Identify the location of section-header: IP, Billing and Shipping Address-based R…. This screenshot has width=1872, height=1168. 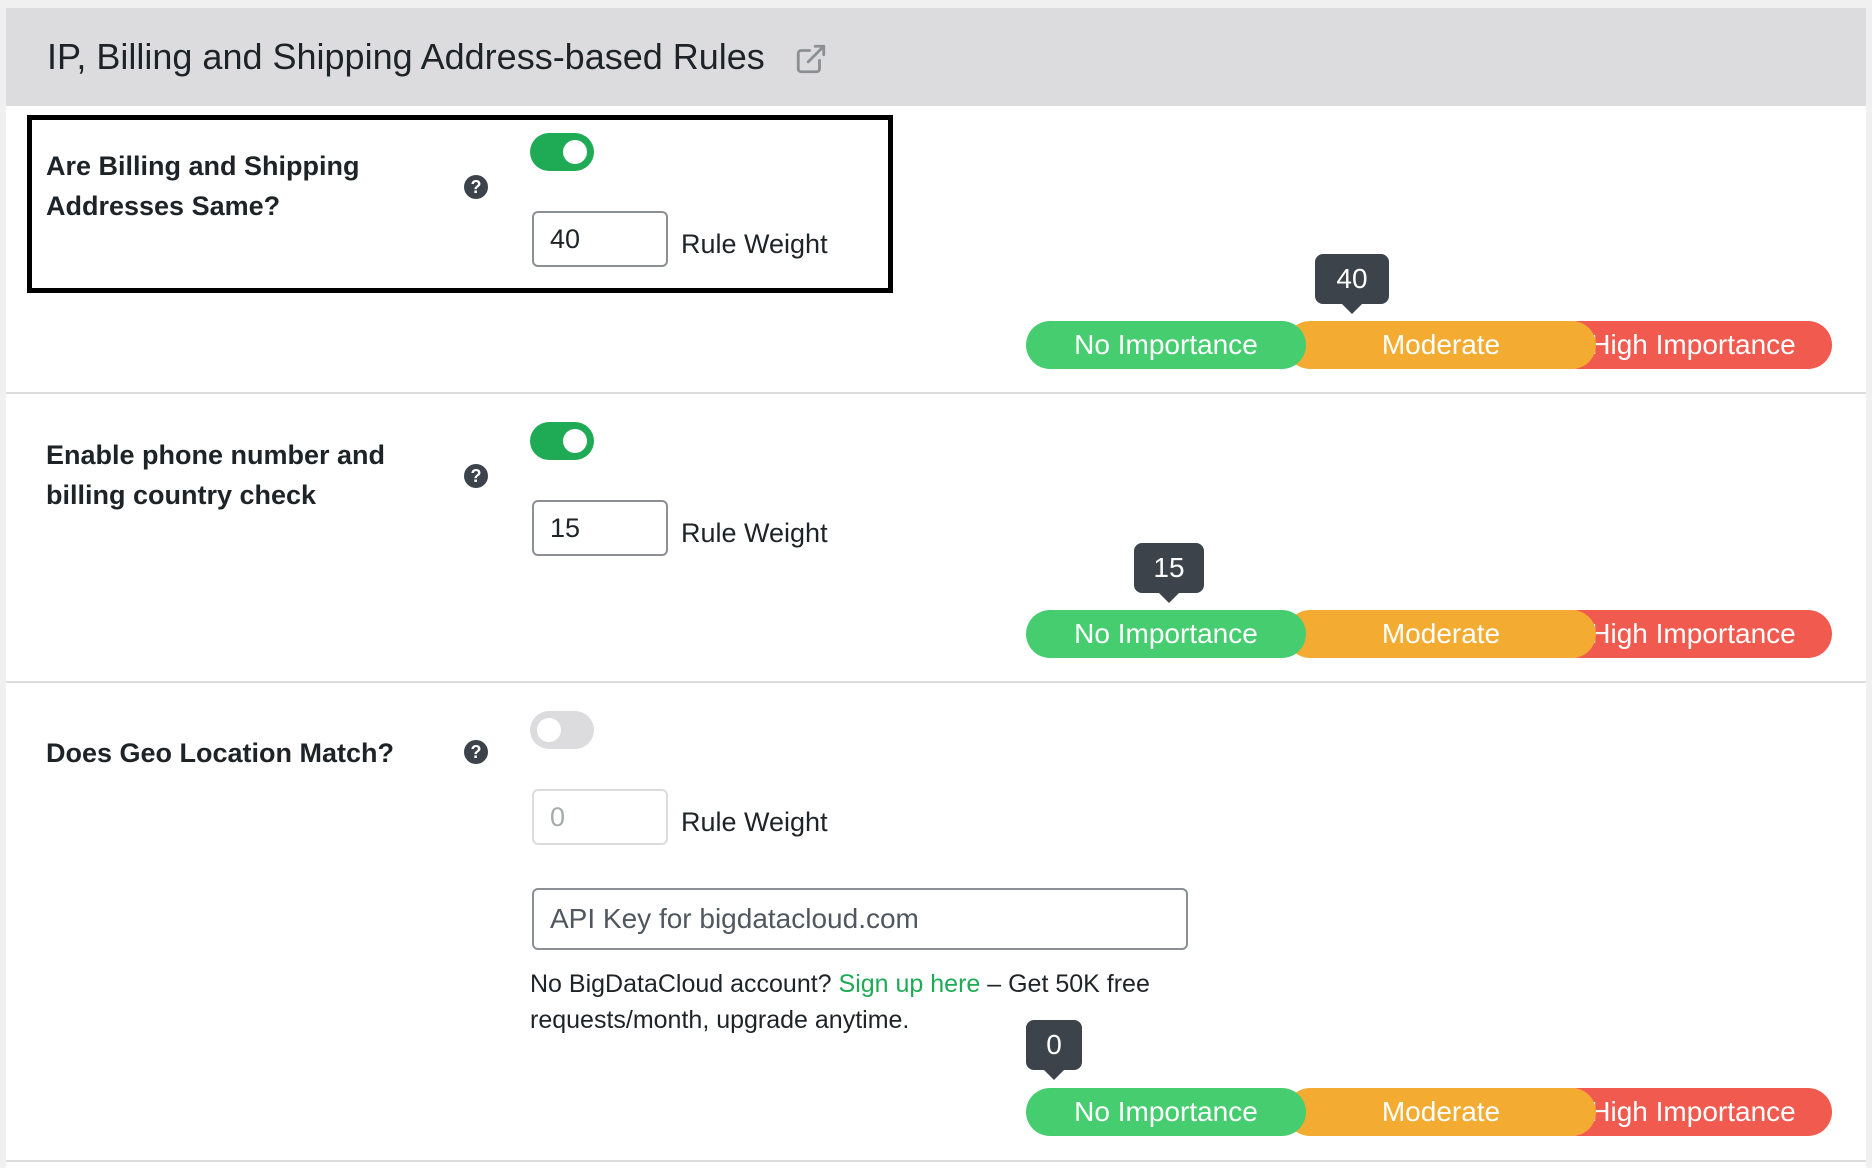
(936, 57).